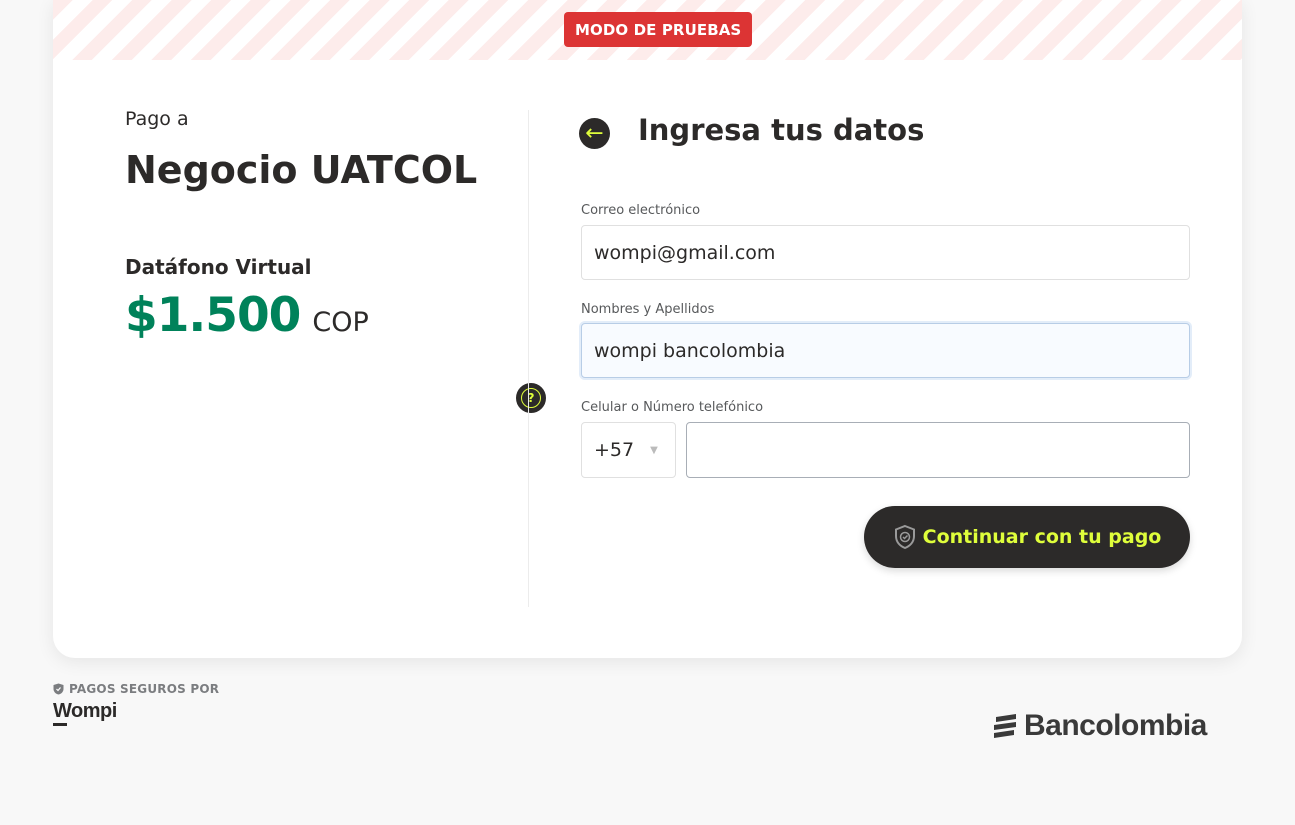 The image size is (1295, 825). What do you see at coordinates (157, 119) in the screenshot?
I see `pay-to-label: Pago a` at bounding box center [157, 119].